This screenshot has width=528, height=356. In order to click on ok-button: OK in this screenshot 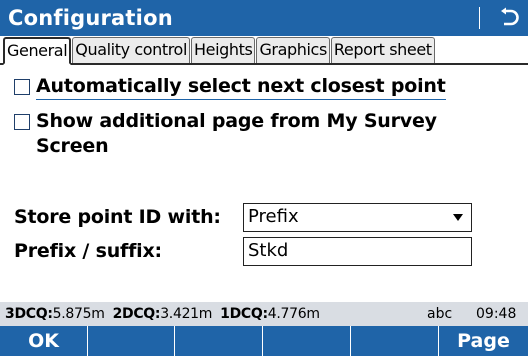, I will do `click(44, 341)`.